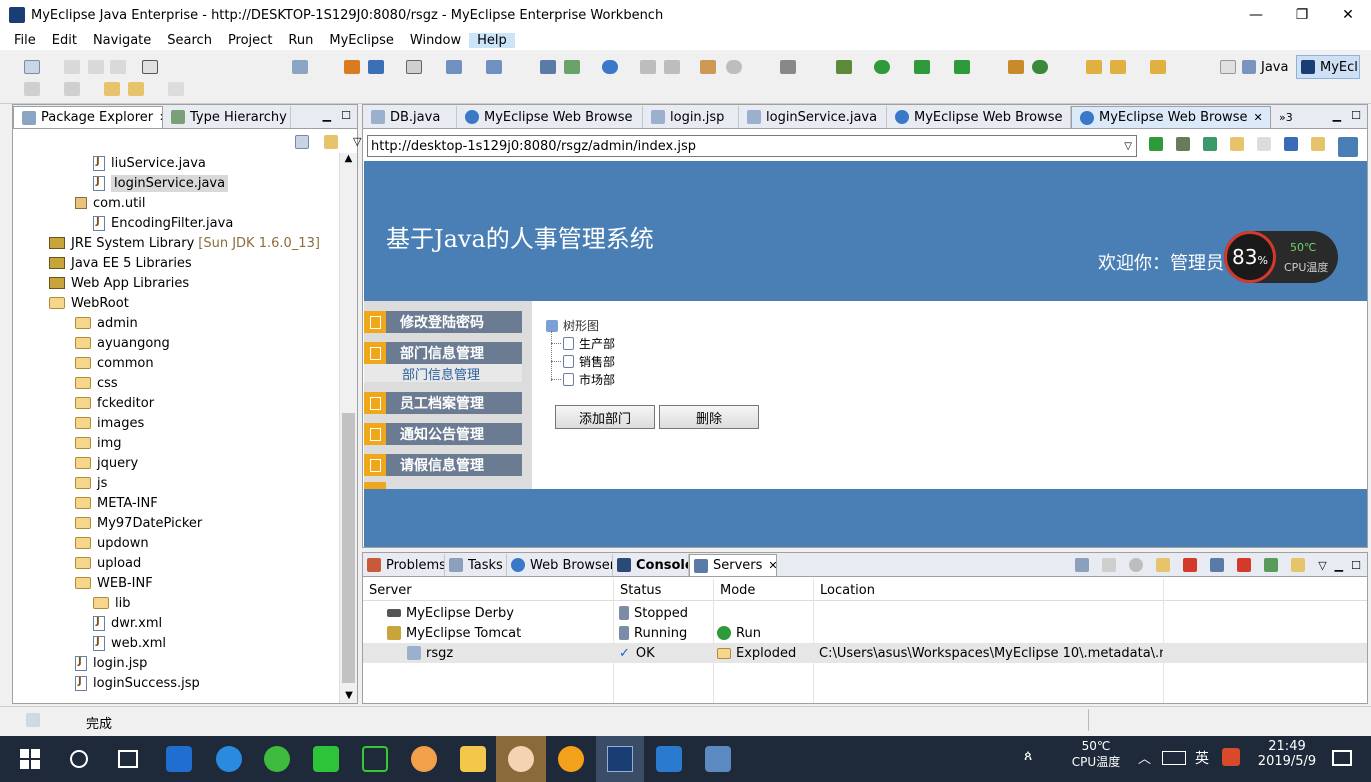  Describe the element at coordinates (708, 67) in the screenshot. I see `open-type-icon` at that location.